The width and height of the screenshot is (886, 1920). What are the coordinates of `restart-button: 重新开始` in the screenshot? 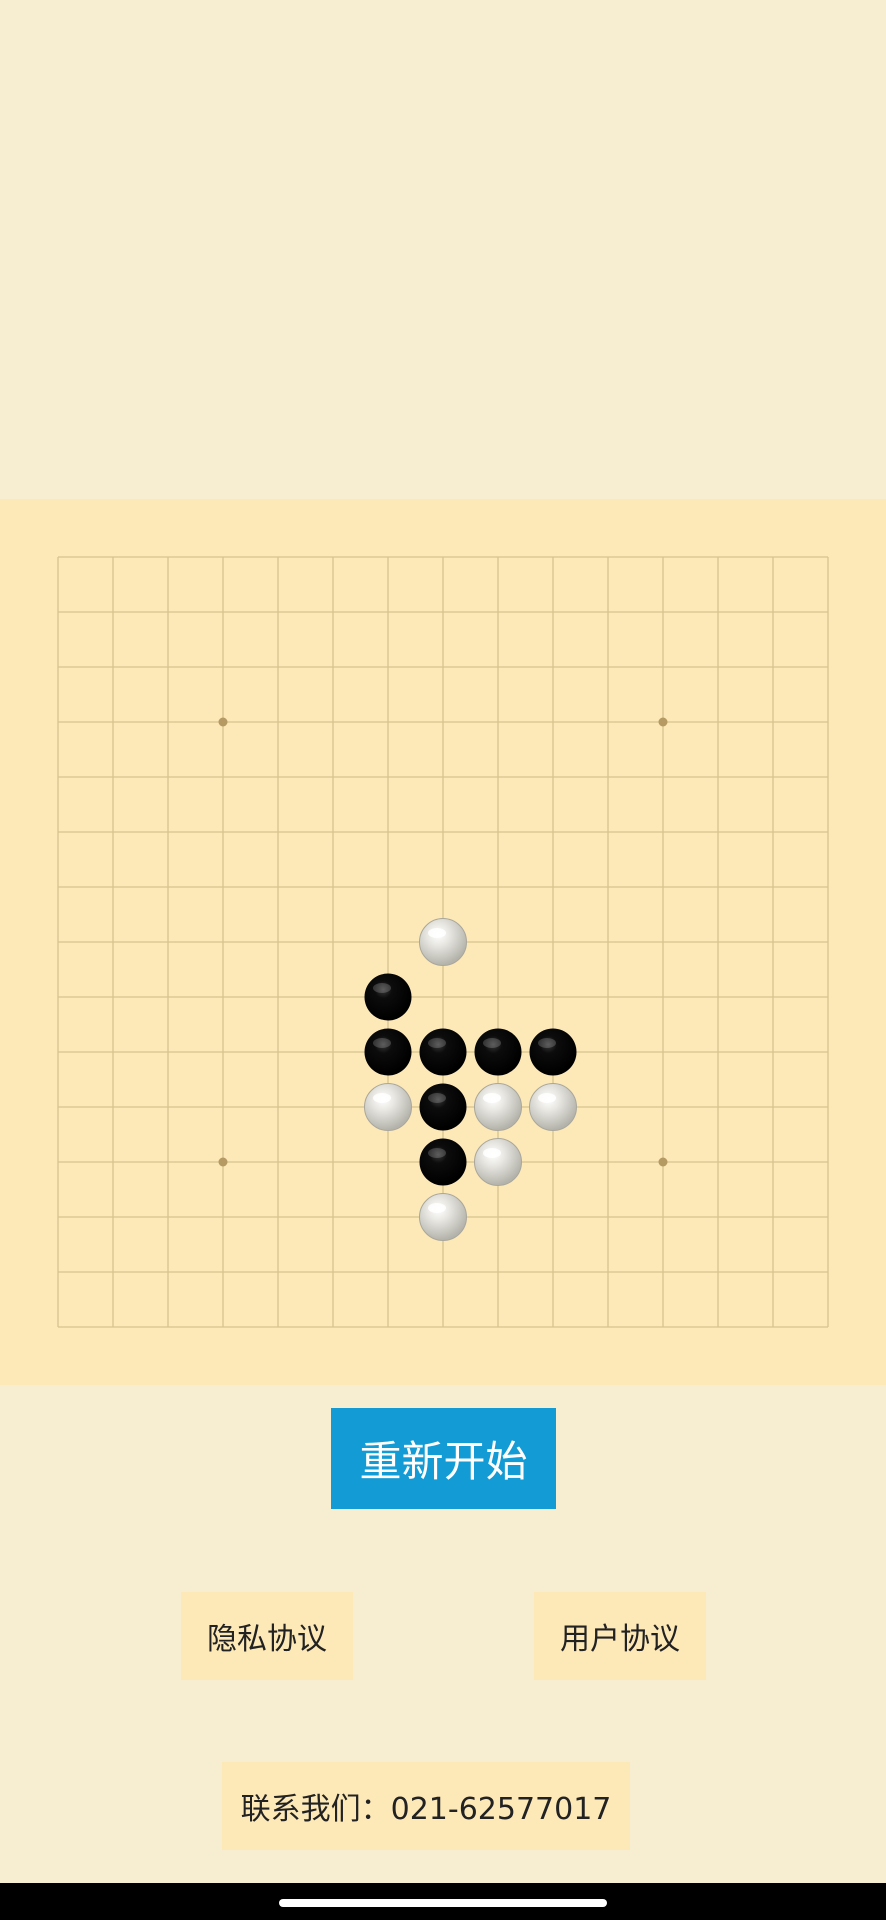 It's located at (443, 1458).